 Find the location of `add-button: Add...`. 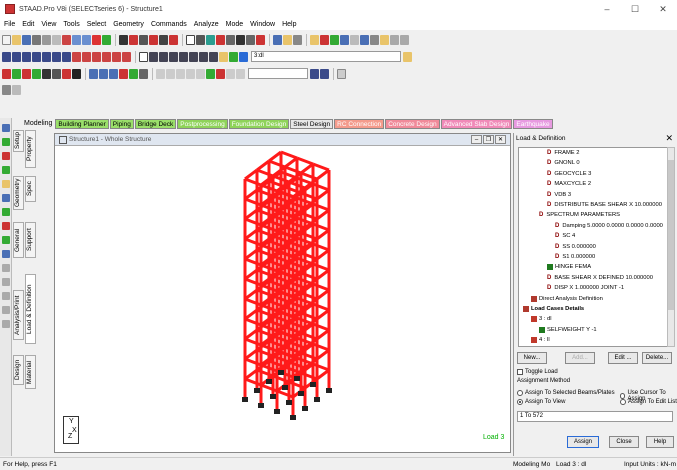

add-button: Add... is located at coordinates (580, 358).